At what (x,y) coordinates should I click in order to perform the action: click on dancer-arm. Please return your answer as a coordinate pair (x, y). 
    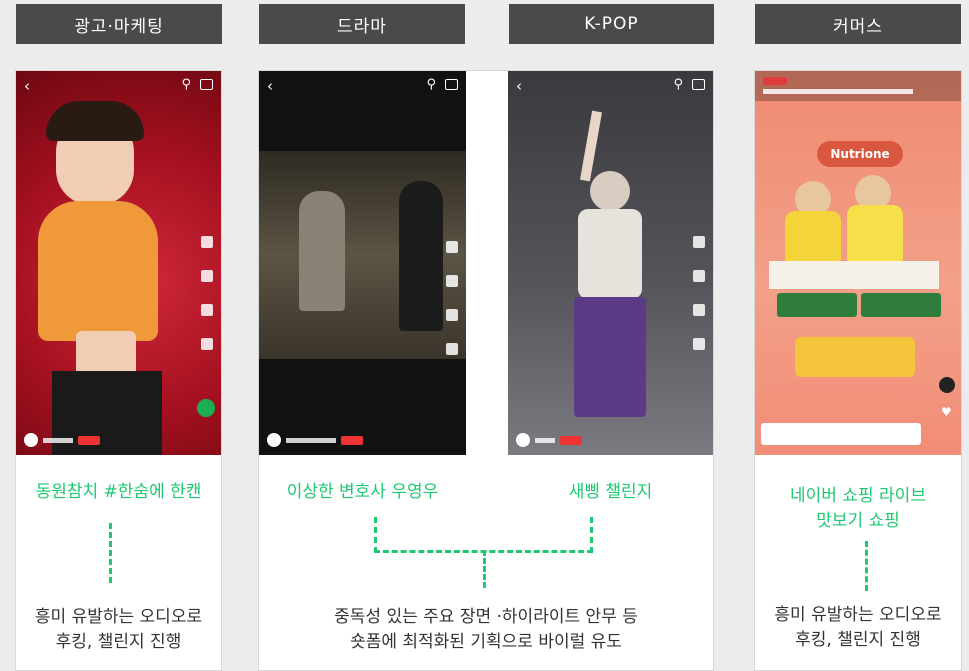
    Looking at the image, I should click on (591, 146).